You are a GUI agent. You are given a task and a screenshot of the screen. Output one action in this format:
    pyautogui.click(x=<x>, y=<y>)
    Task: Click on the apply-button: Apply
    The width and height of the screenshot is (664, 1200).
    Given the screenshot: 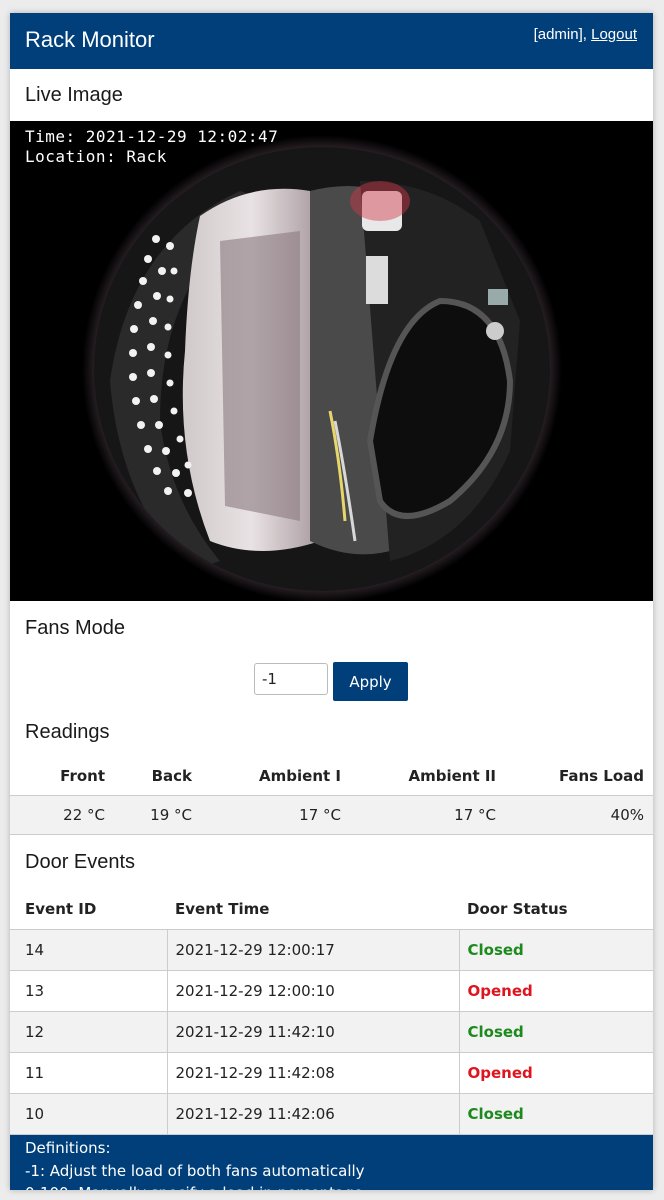 What is the action you would take?
    pyautogui.click(x=370, y=681)
    